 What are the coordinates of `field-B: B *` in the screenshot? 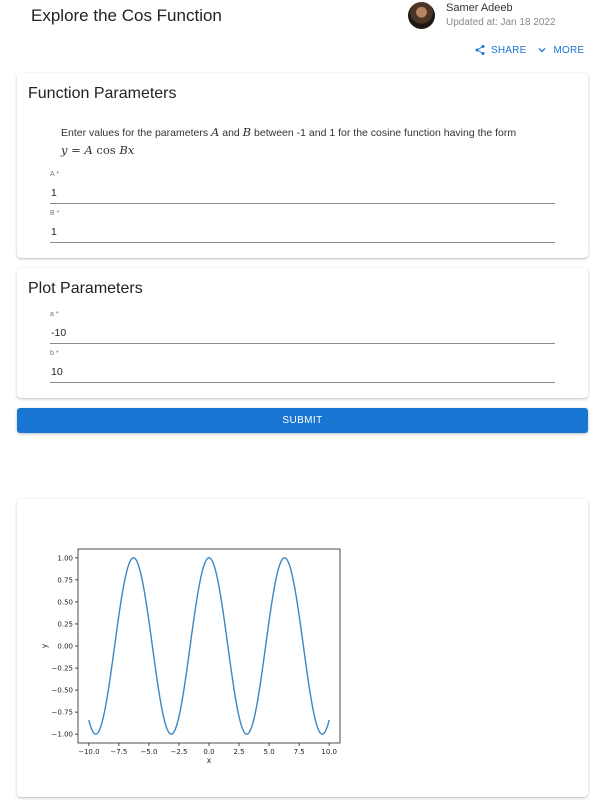 It's located at (302, 226).